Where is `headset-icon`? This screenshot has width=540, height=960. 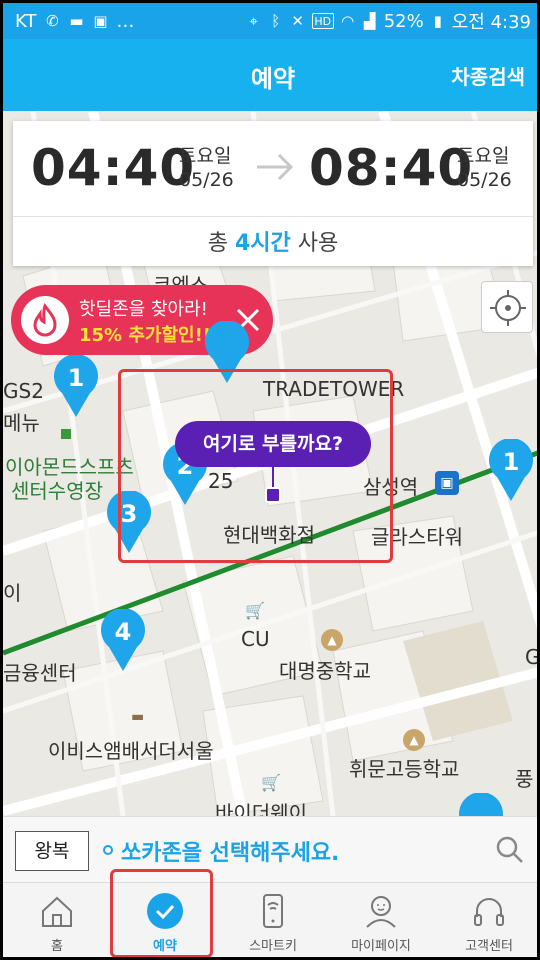 headset-icon is located at coordinates (489, 912).